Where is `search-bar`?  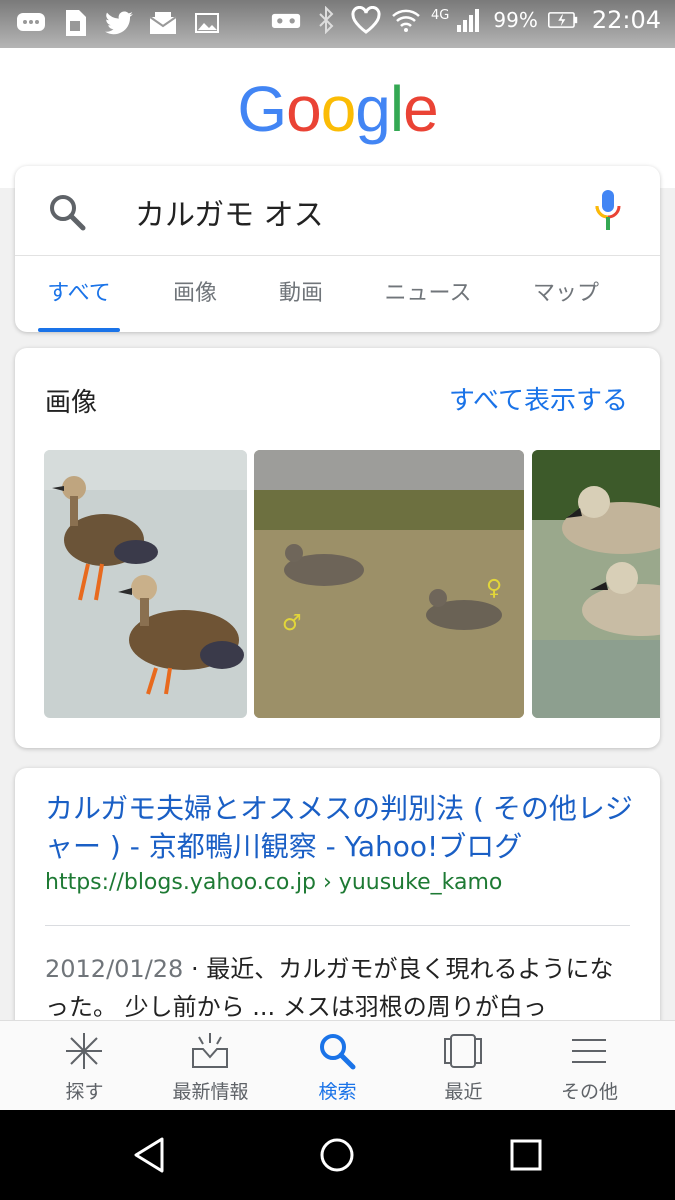
search-bar is located at coordinates (337, 211).